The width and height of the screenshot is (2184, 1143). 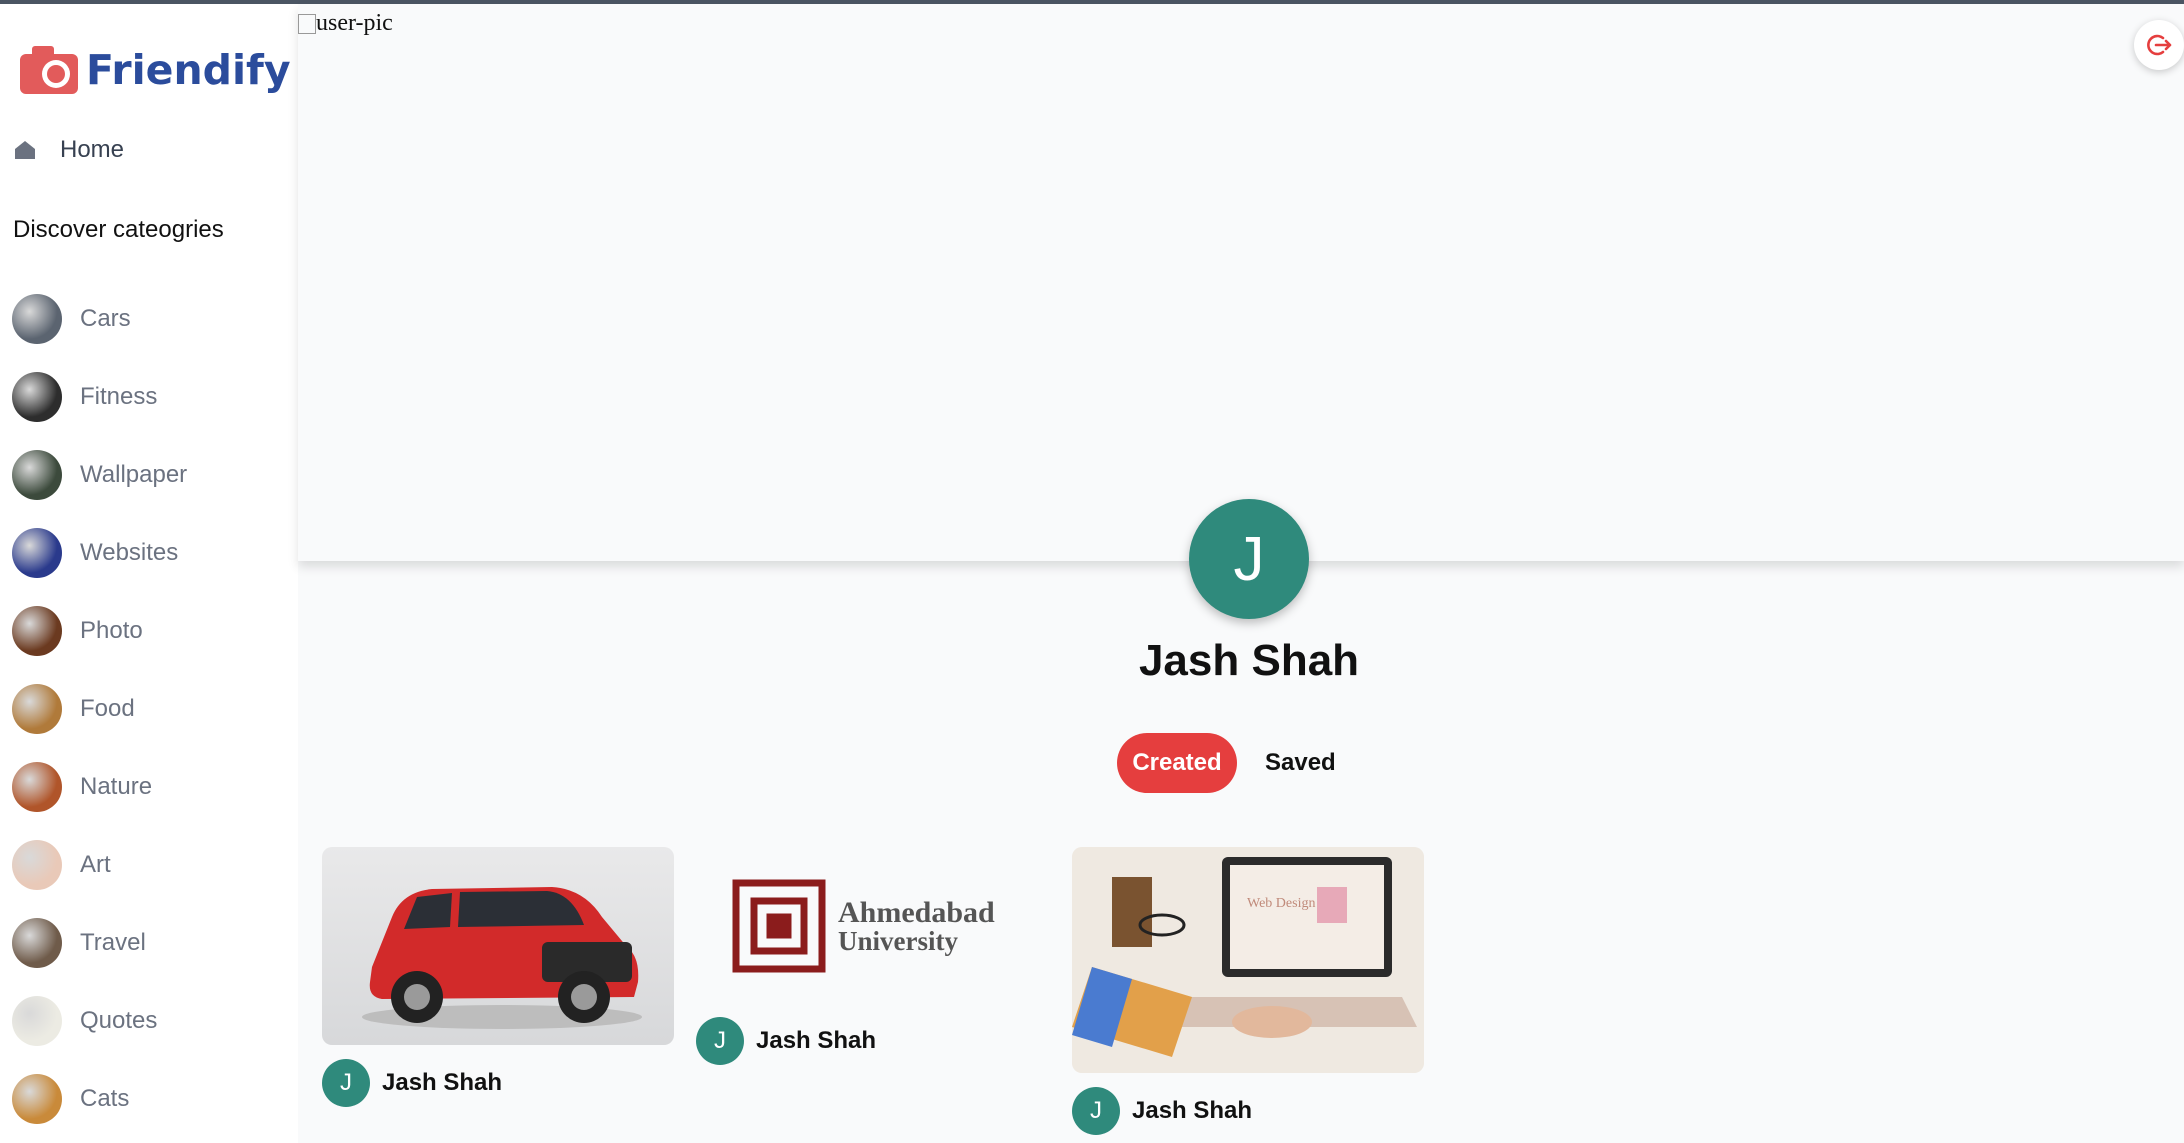 I want to click on cover-image-broken: user-pic, so click(x=345, y=23).